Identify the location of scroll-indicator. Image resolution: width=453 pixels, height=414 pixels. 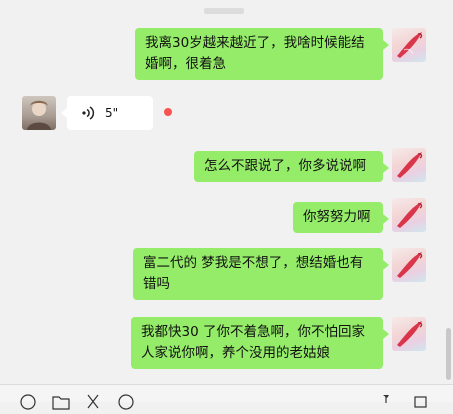
(224, 11).